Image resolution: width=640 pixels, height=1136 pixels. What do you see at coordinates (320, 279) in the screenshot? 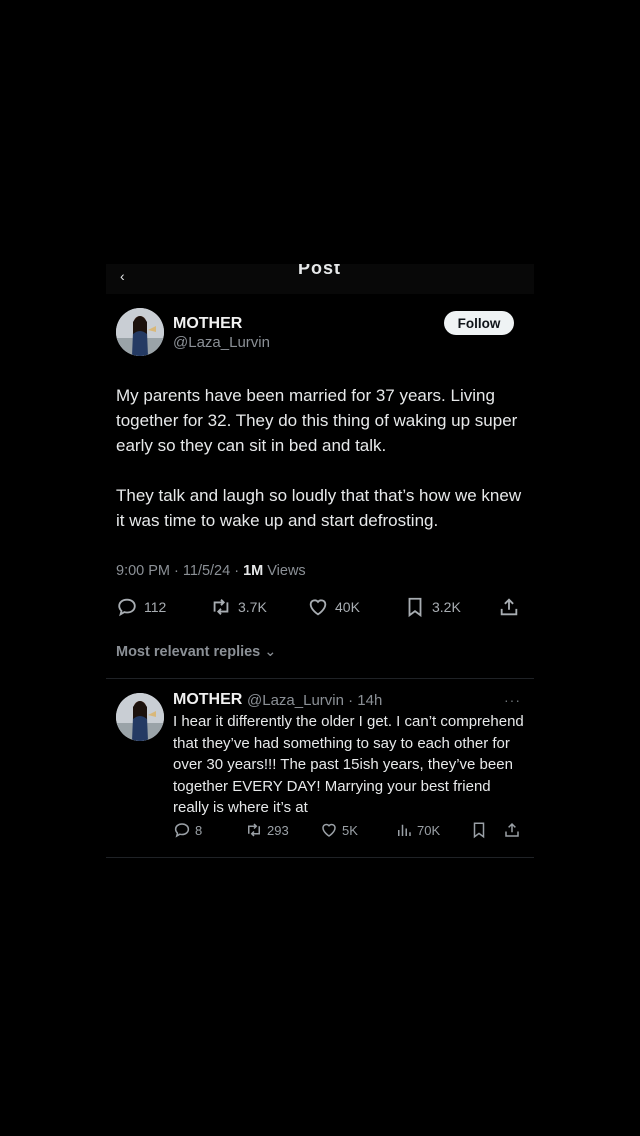
I see `top-bar: ‹ Post` at bounding box center [320, 279].